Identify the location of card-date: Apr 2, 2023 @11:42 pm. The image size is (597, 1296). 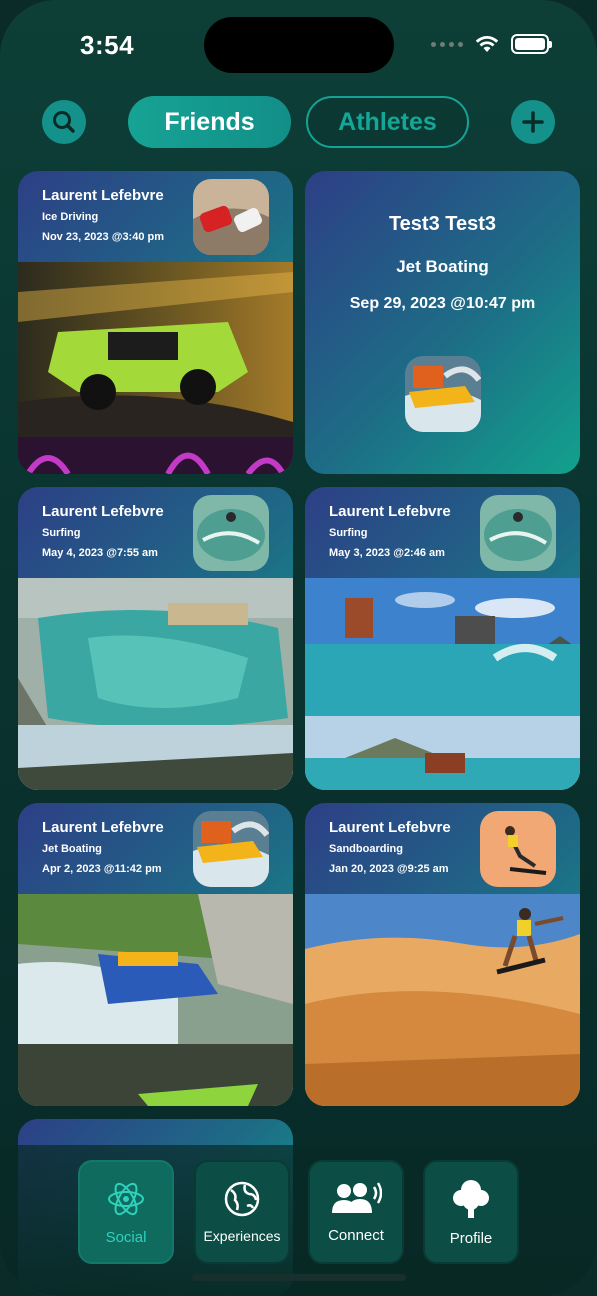
(102, 869).